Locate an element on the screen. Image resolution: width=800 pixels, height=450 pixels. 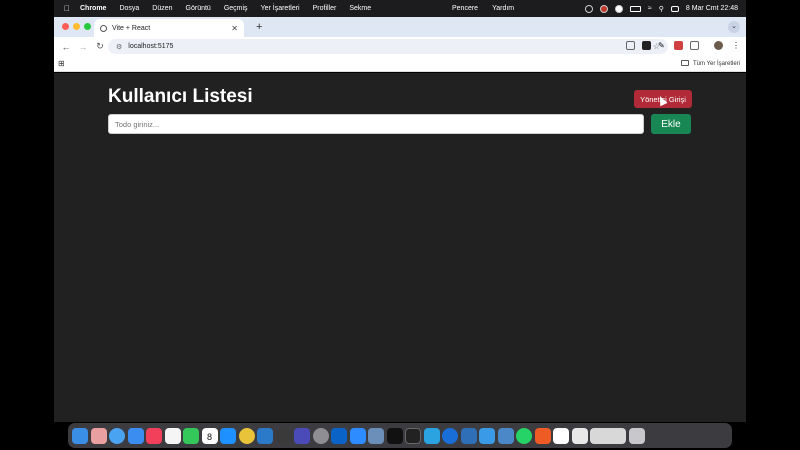
extension-f-icon is located at coordinates (646, 45).